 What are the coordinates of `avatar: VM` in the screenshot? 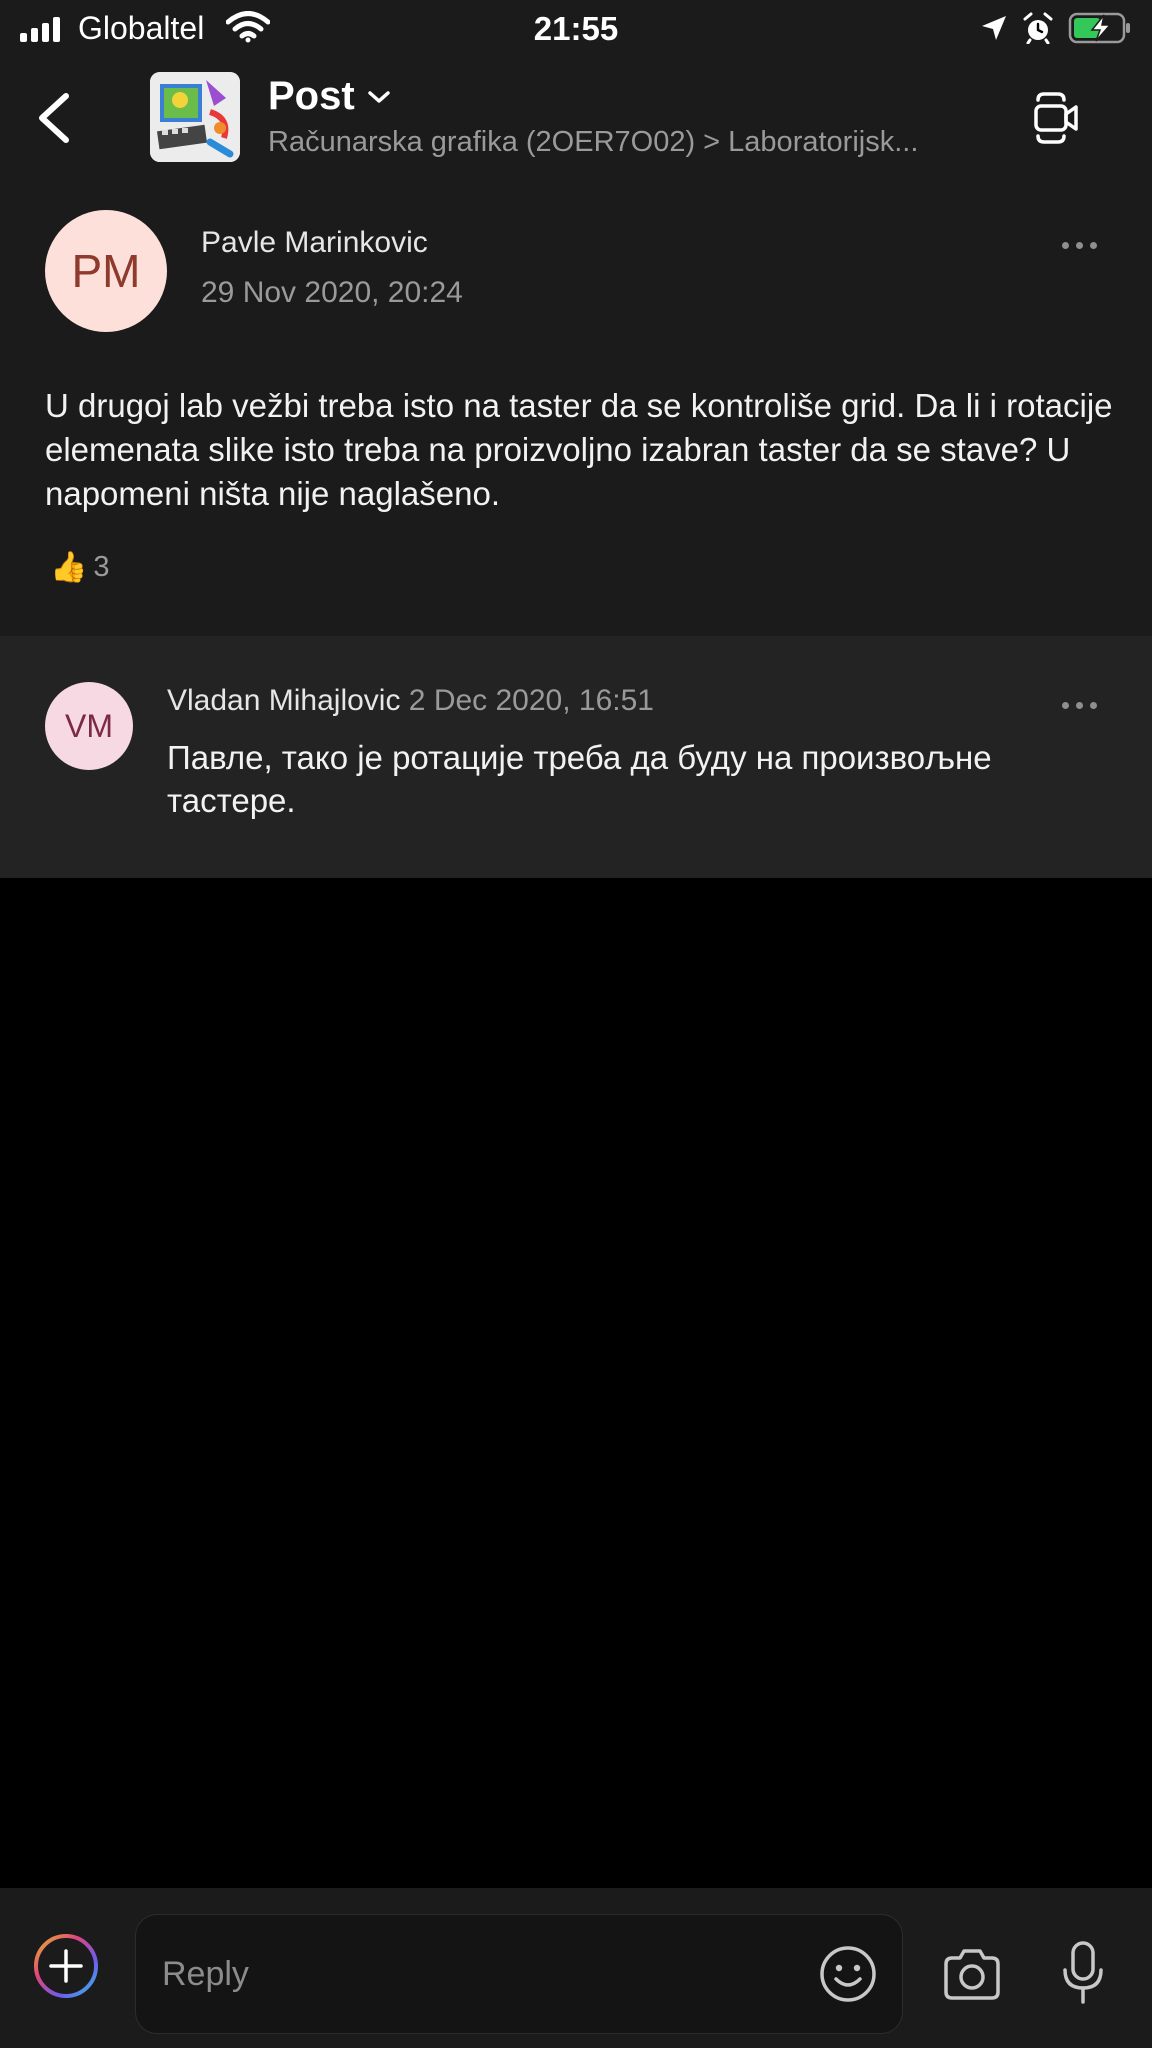 It's located at (89, 726).